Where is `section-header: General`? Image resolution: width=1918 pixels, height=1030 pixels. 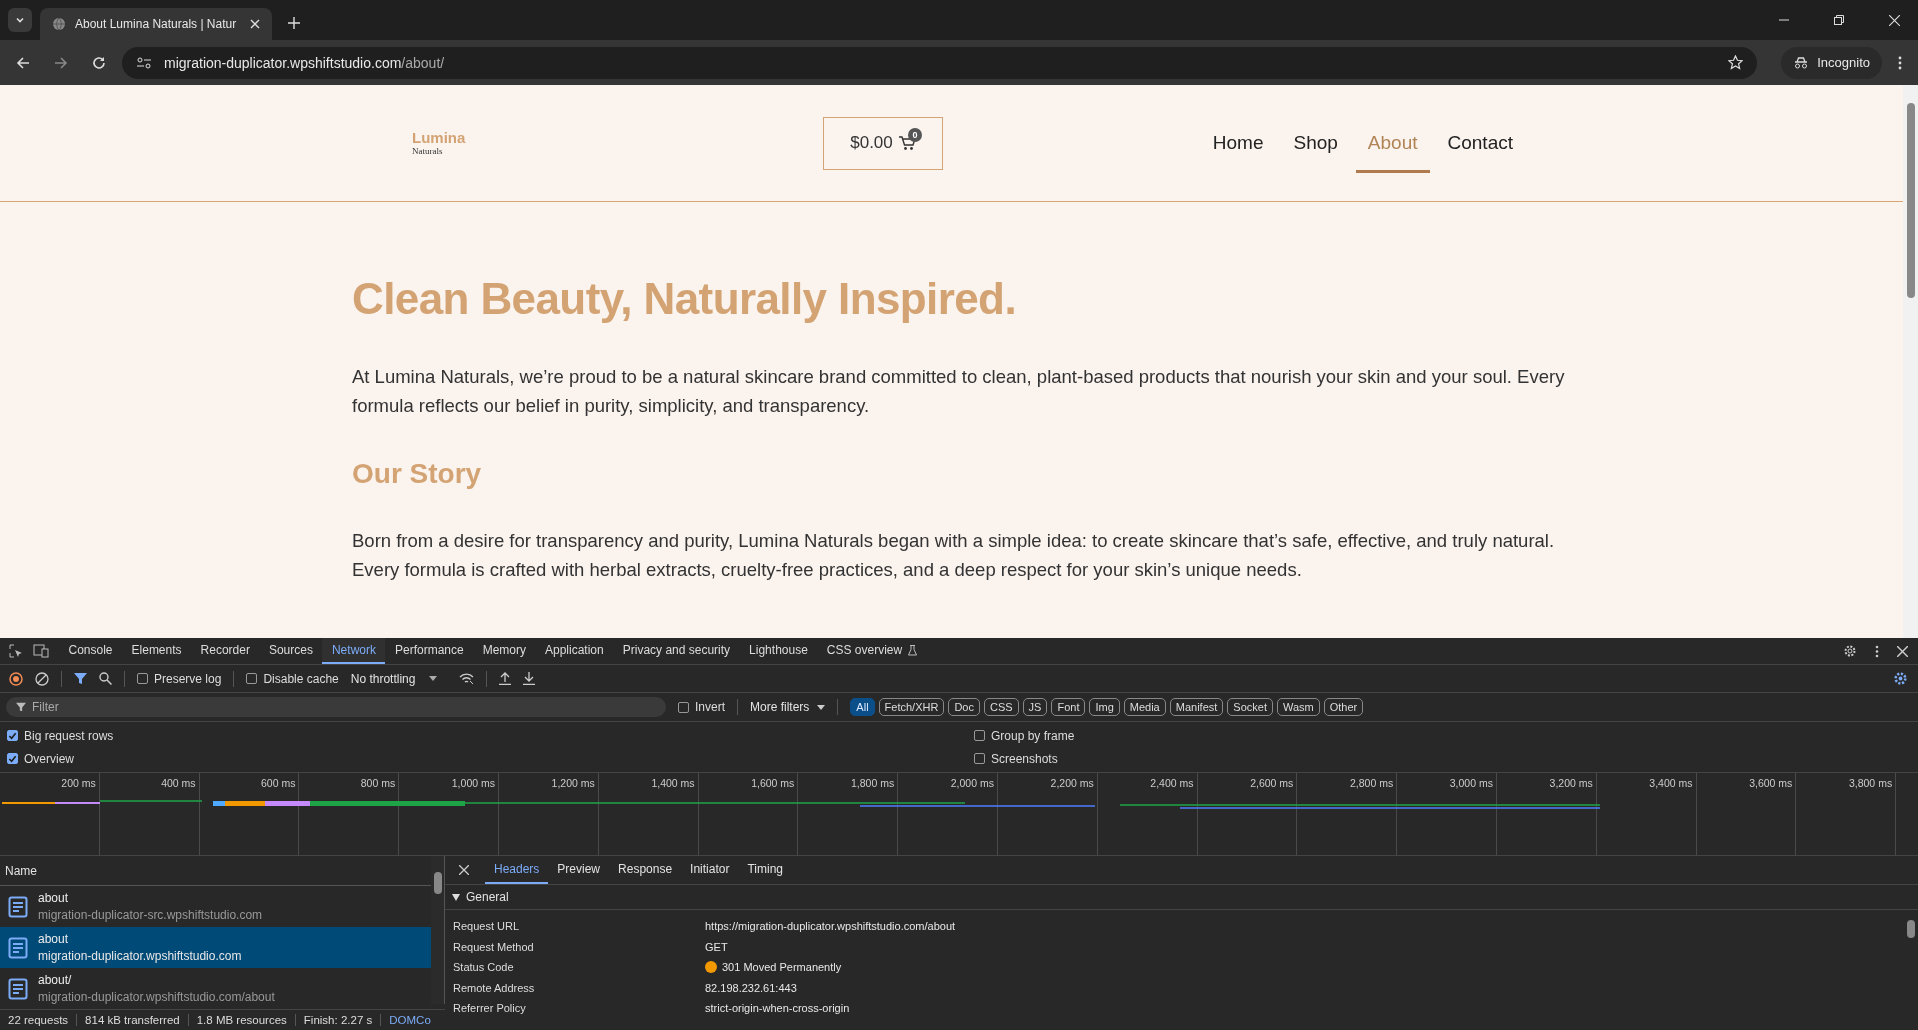
section-header: General is located at coordinates (1181, 897).